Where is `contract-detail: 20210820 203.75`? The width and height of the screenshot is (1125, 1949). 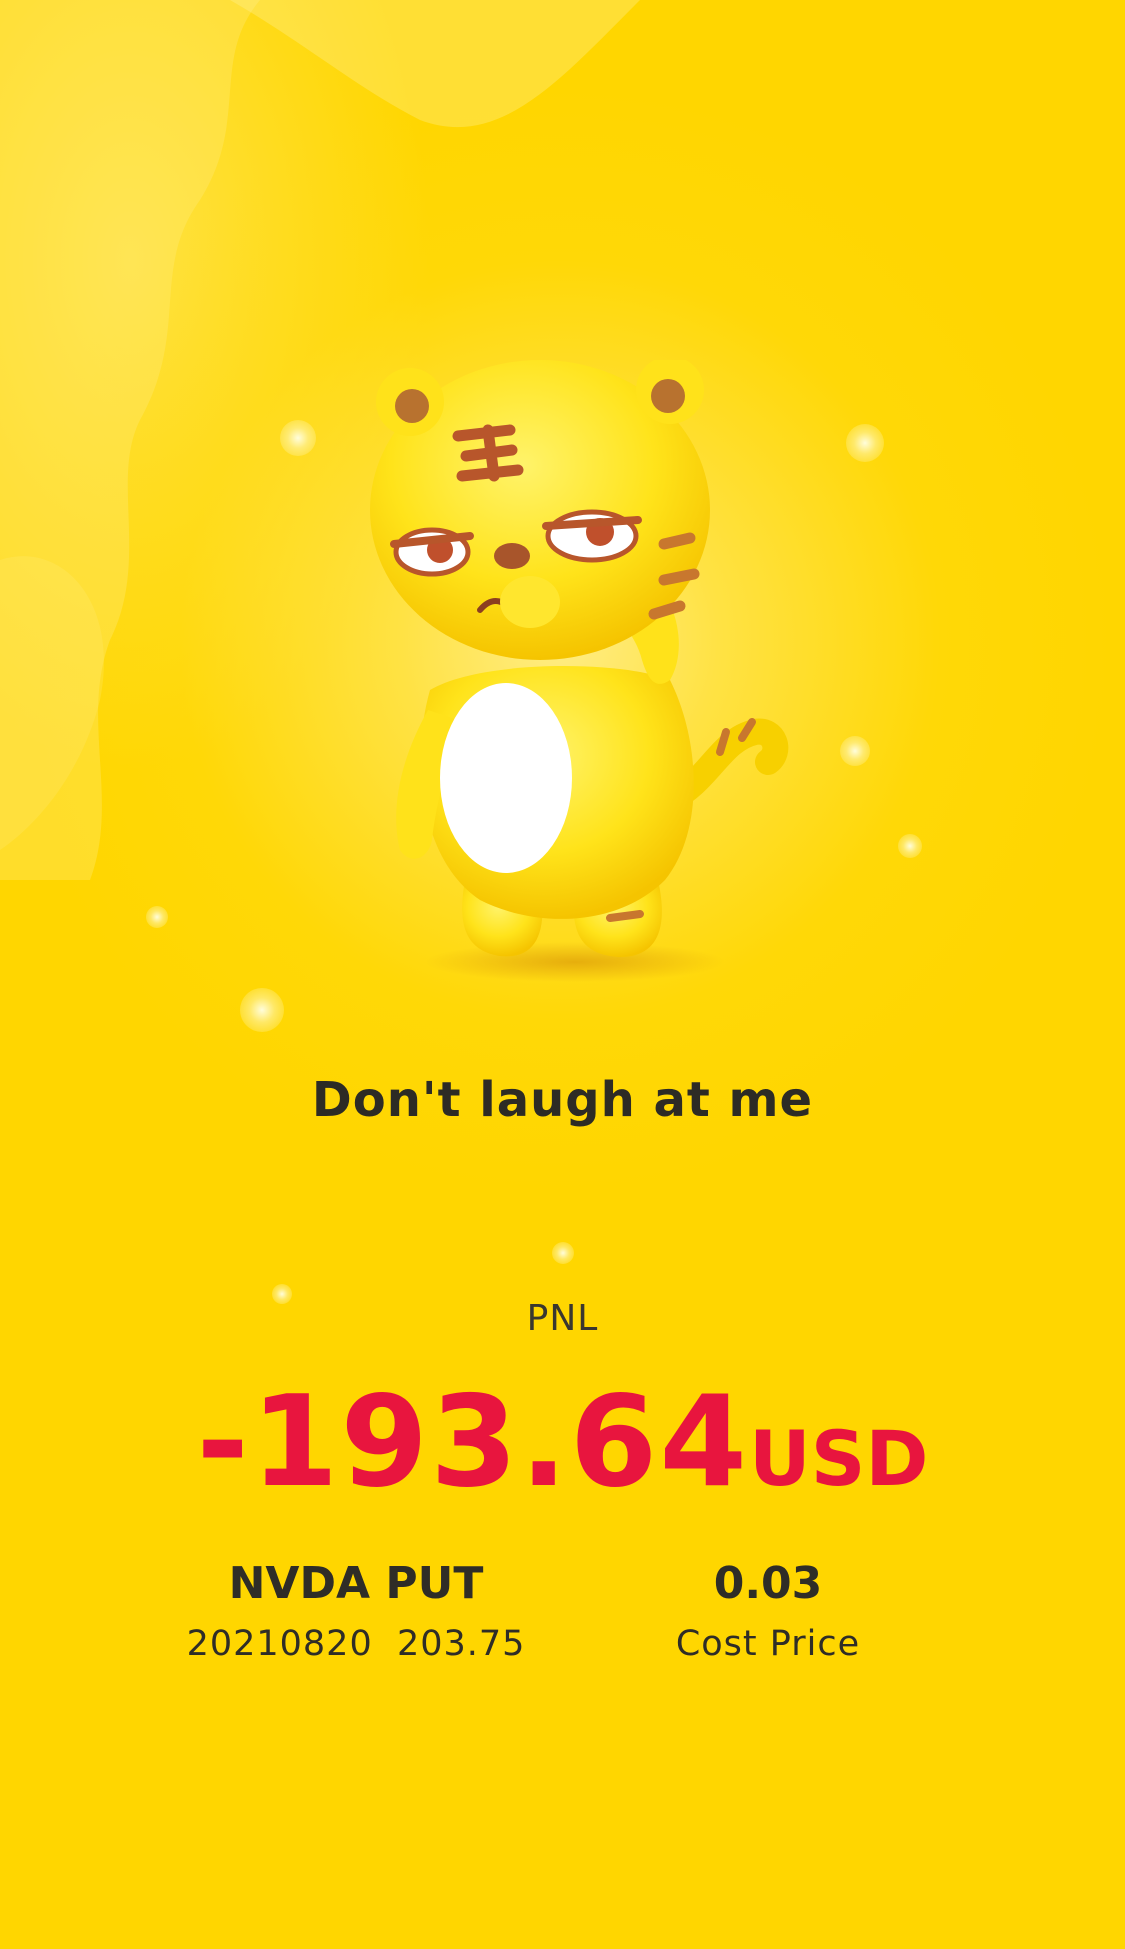 contract-detail: 20210820 203.75 is located at coordinates (356, 1644).